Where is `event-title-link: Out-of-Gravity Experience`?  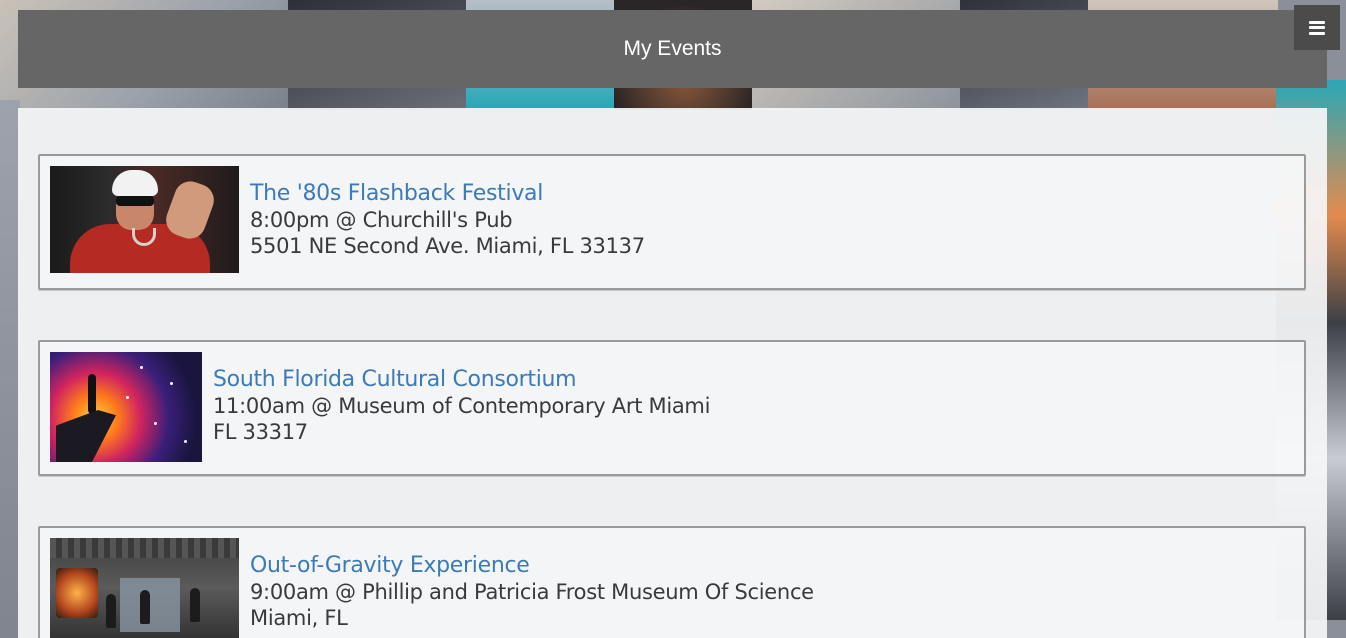
event-title-link: Out-of-Gravity Experience is located at coordinates (532, 566).